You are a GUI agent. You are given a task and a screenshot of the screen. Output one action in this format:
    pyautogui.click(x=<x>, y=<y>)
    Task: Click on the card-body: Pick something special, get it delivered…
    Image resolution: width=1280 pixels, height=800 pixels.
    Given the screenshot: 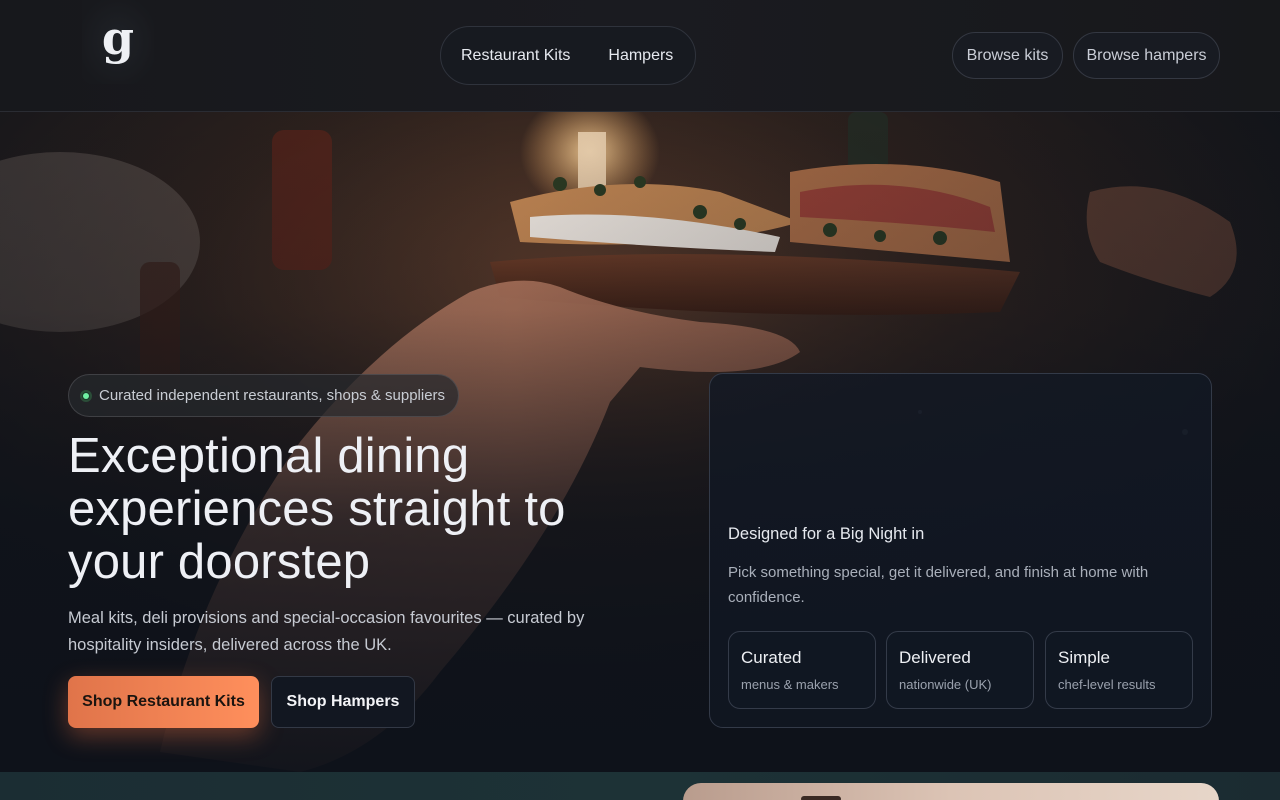 What is the action you would take?
    pyautogui.click(x=938, y=585)
    